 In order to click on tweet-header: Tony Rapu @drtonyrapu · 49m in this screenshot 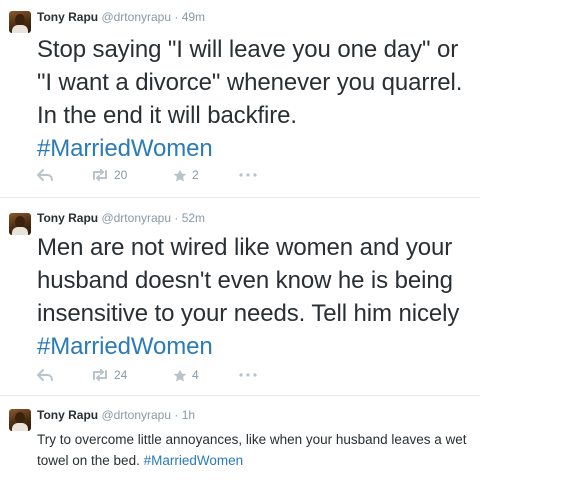, I will do `click(121, 17)`.